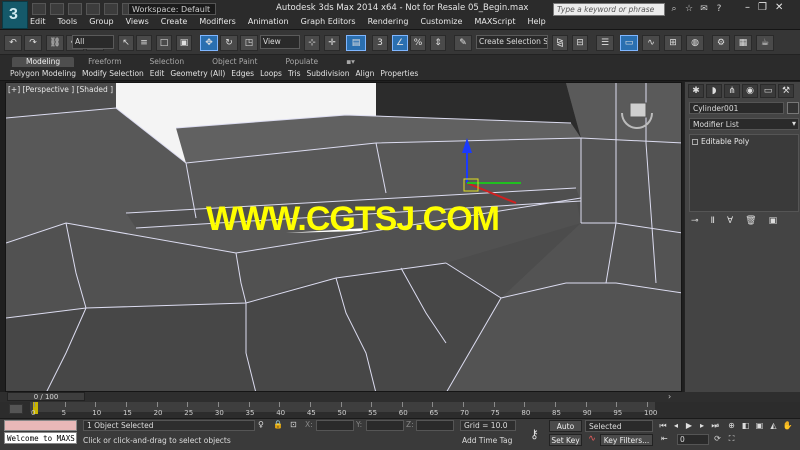 The image size is (800, 450). Describe the element at coordinates (721, 43) in the screenshot. I see `render-setup-icon: ⚙` at that location.